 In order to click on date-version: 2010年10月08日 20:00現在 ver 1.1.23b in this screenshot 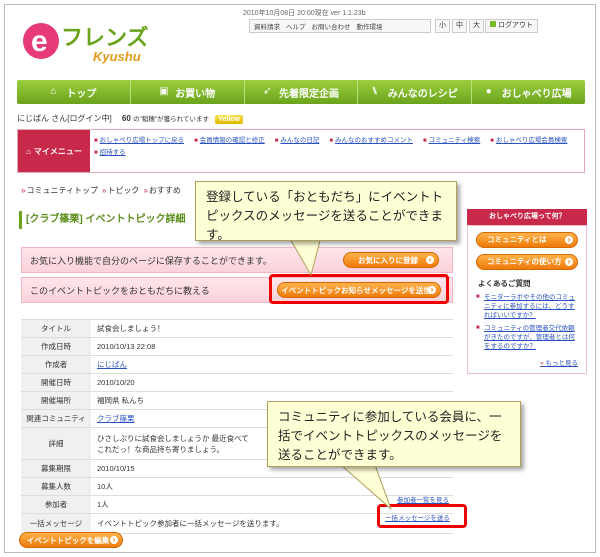, I will do `click(304, 13)`.